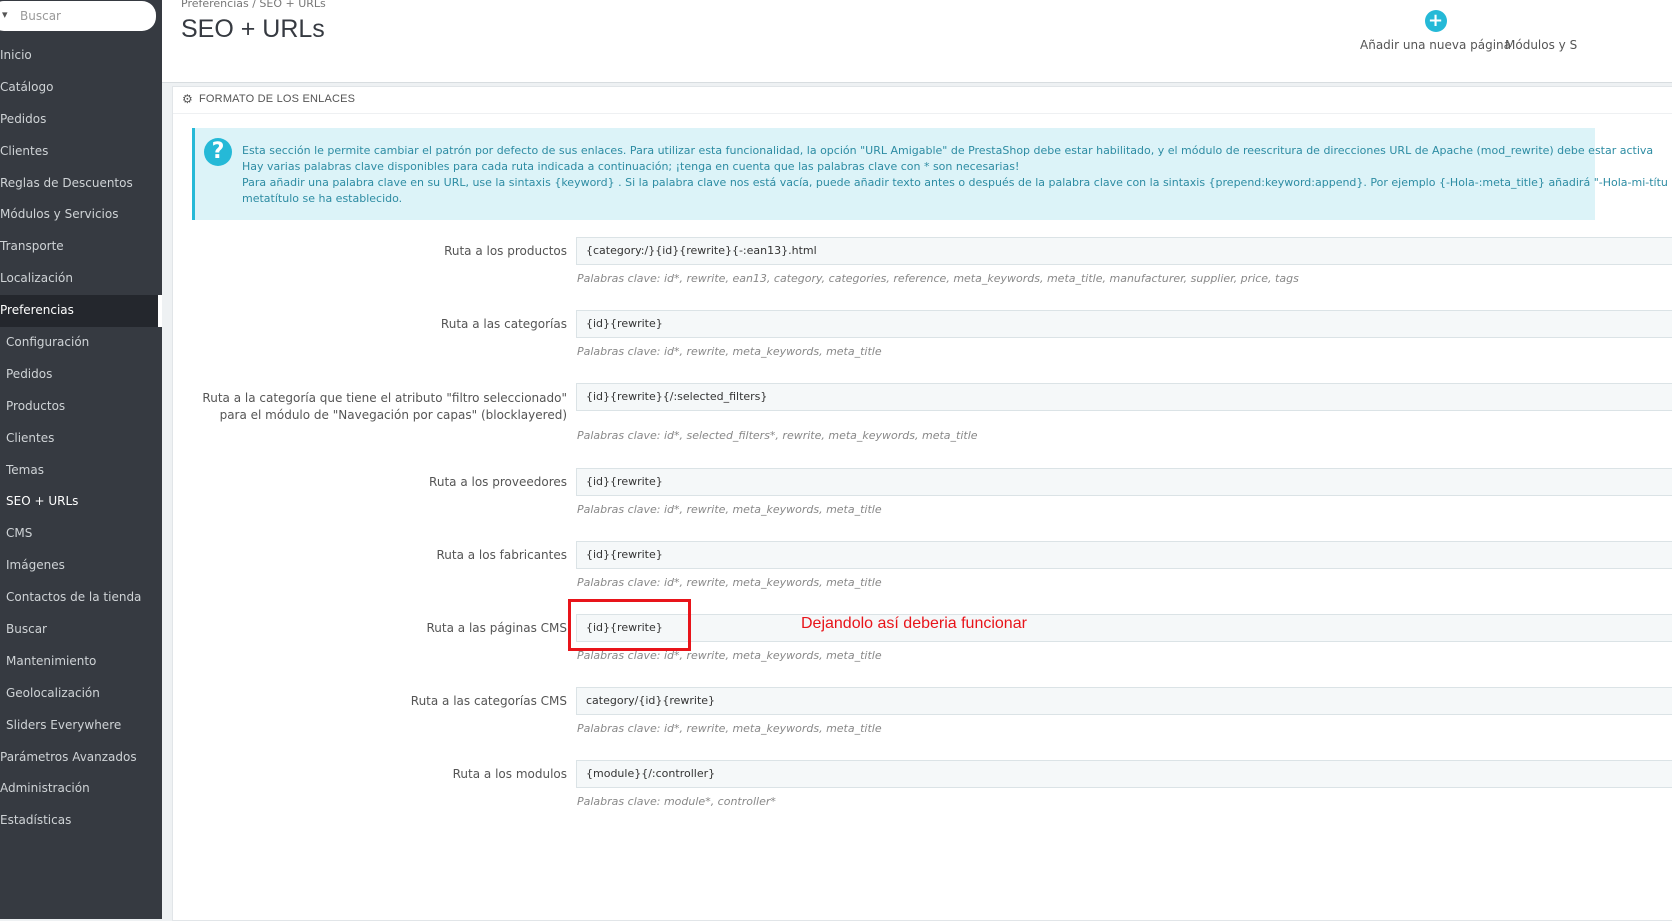 This screenshot has height=921, width=1672. What do you see at coordinates (503, 324) in the screenshot?
I see `route-label: Ruta a las categorías` at bounding box center [503, 324].